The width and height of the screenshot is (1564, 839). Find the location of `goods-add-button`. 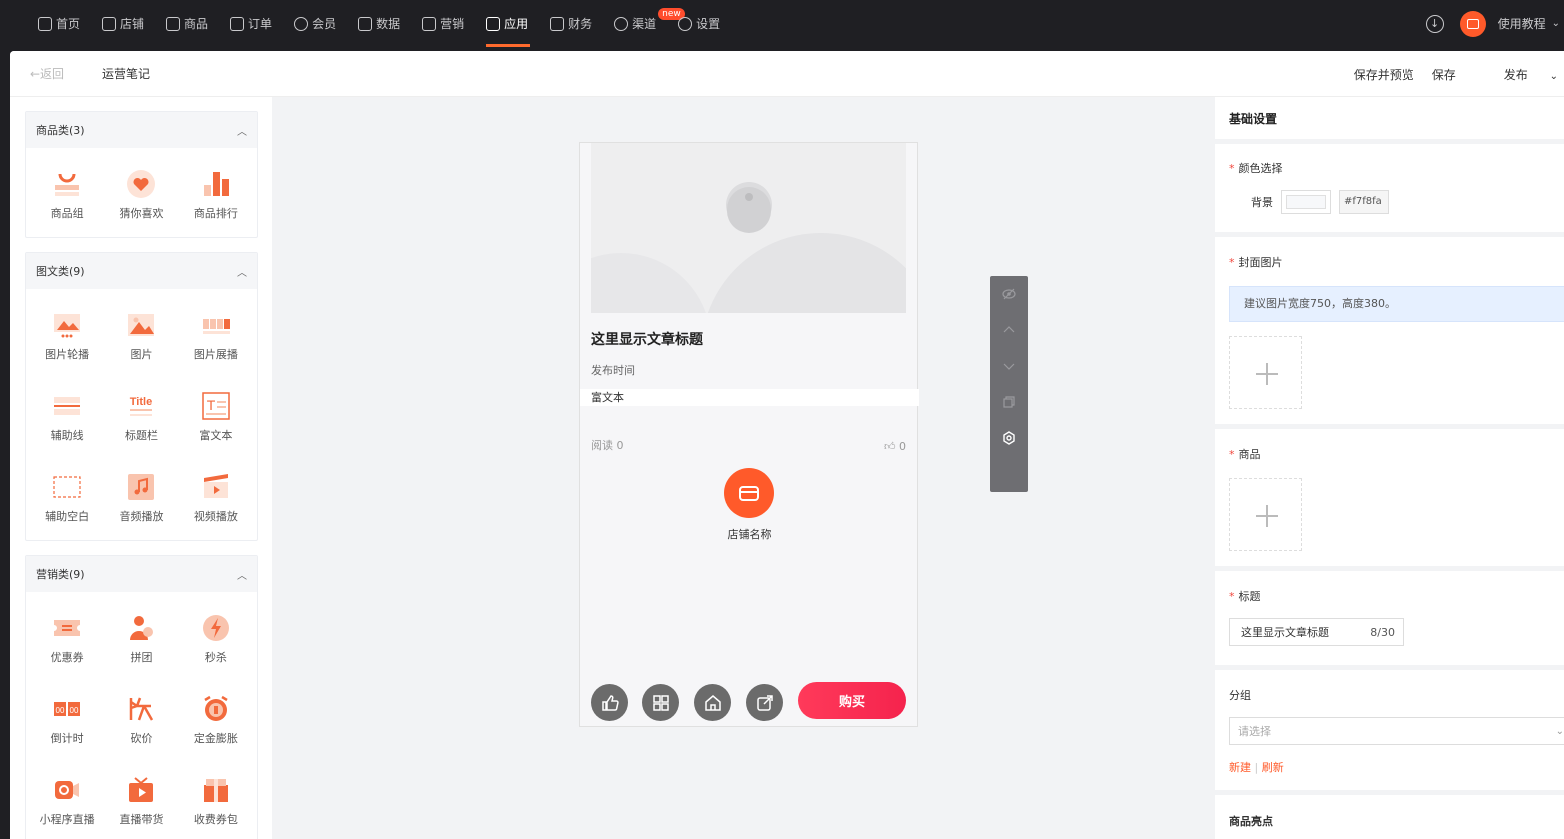

goods-add-button is located at coordinates (1265, 514).